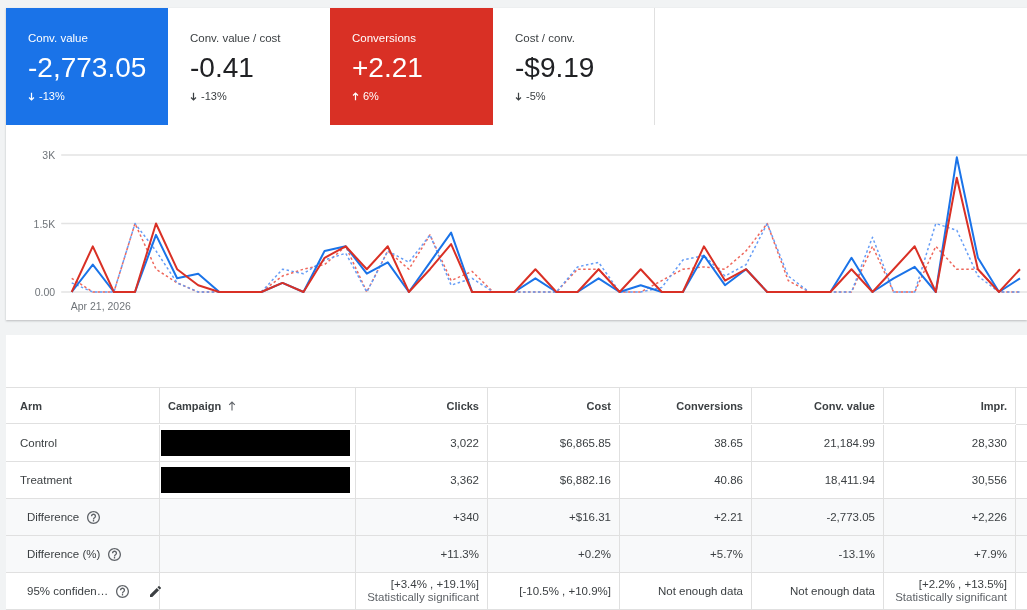 This screenshot has width=1027, height=610. Describe the element at coordinates (235, 38) in the screenshot. I see `metric-title: Conv. value / cost` at that location.